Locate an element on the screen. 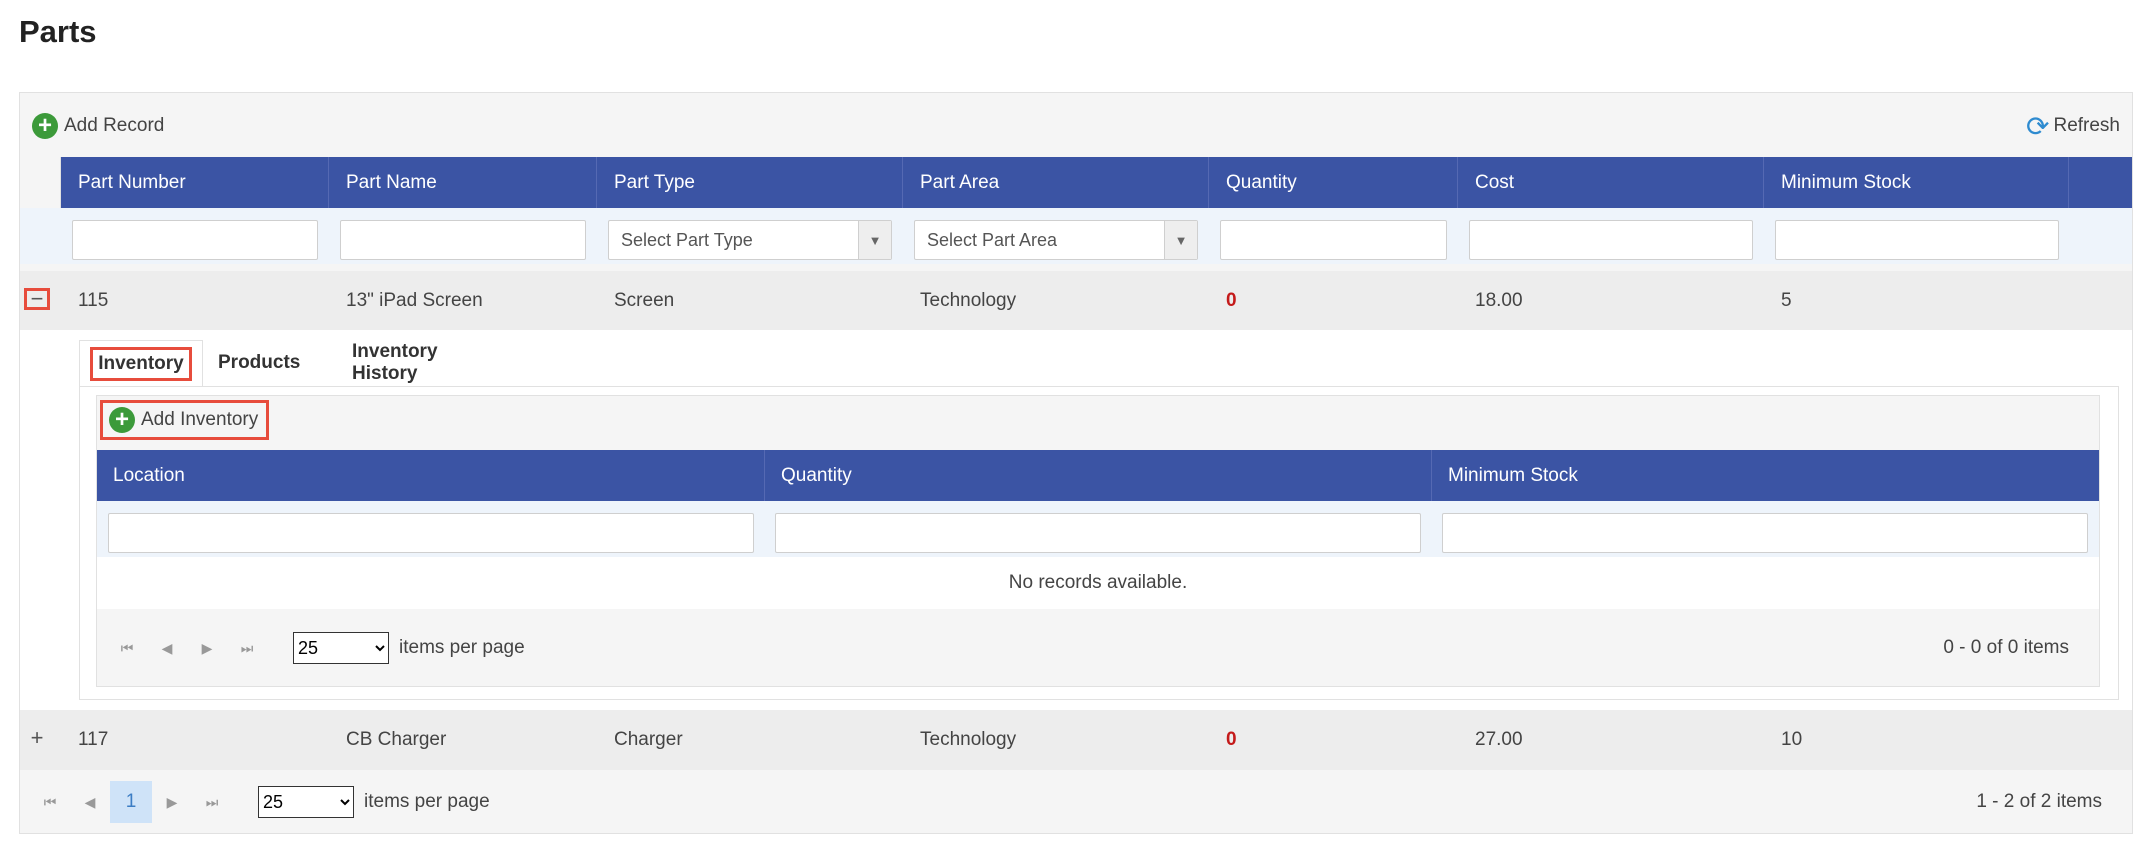 This screenshot has height=862, width=2154. inventory-grid-header: Location Quantity Minimum Stock is located at coordinates (1098, 475).